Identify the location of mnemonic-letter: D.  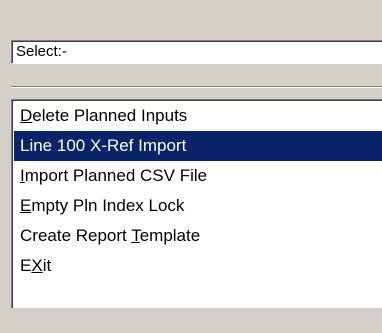
(26, 115).